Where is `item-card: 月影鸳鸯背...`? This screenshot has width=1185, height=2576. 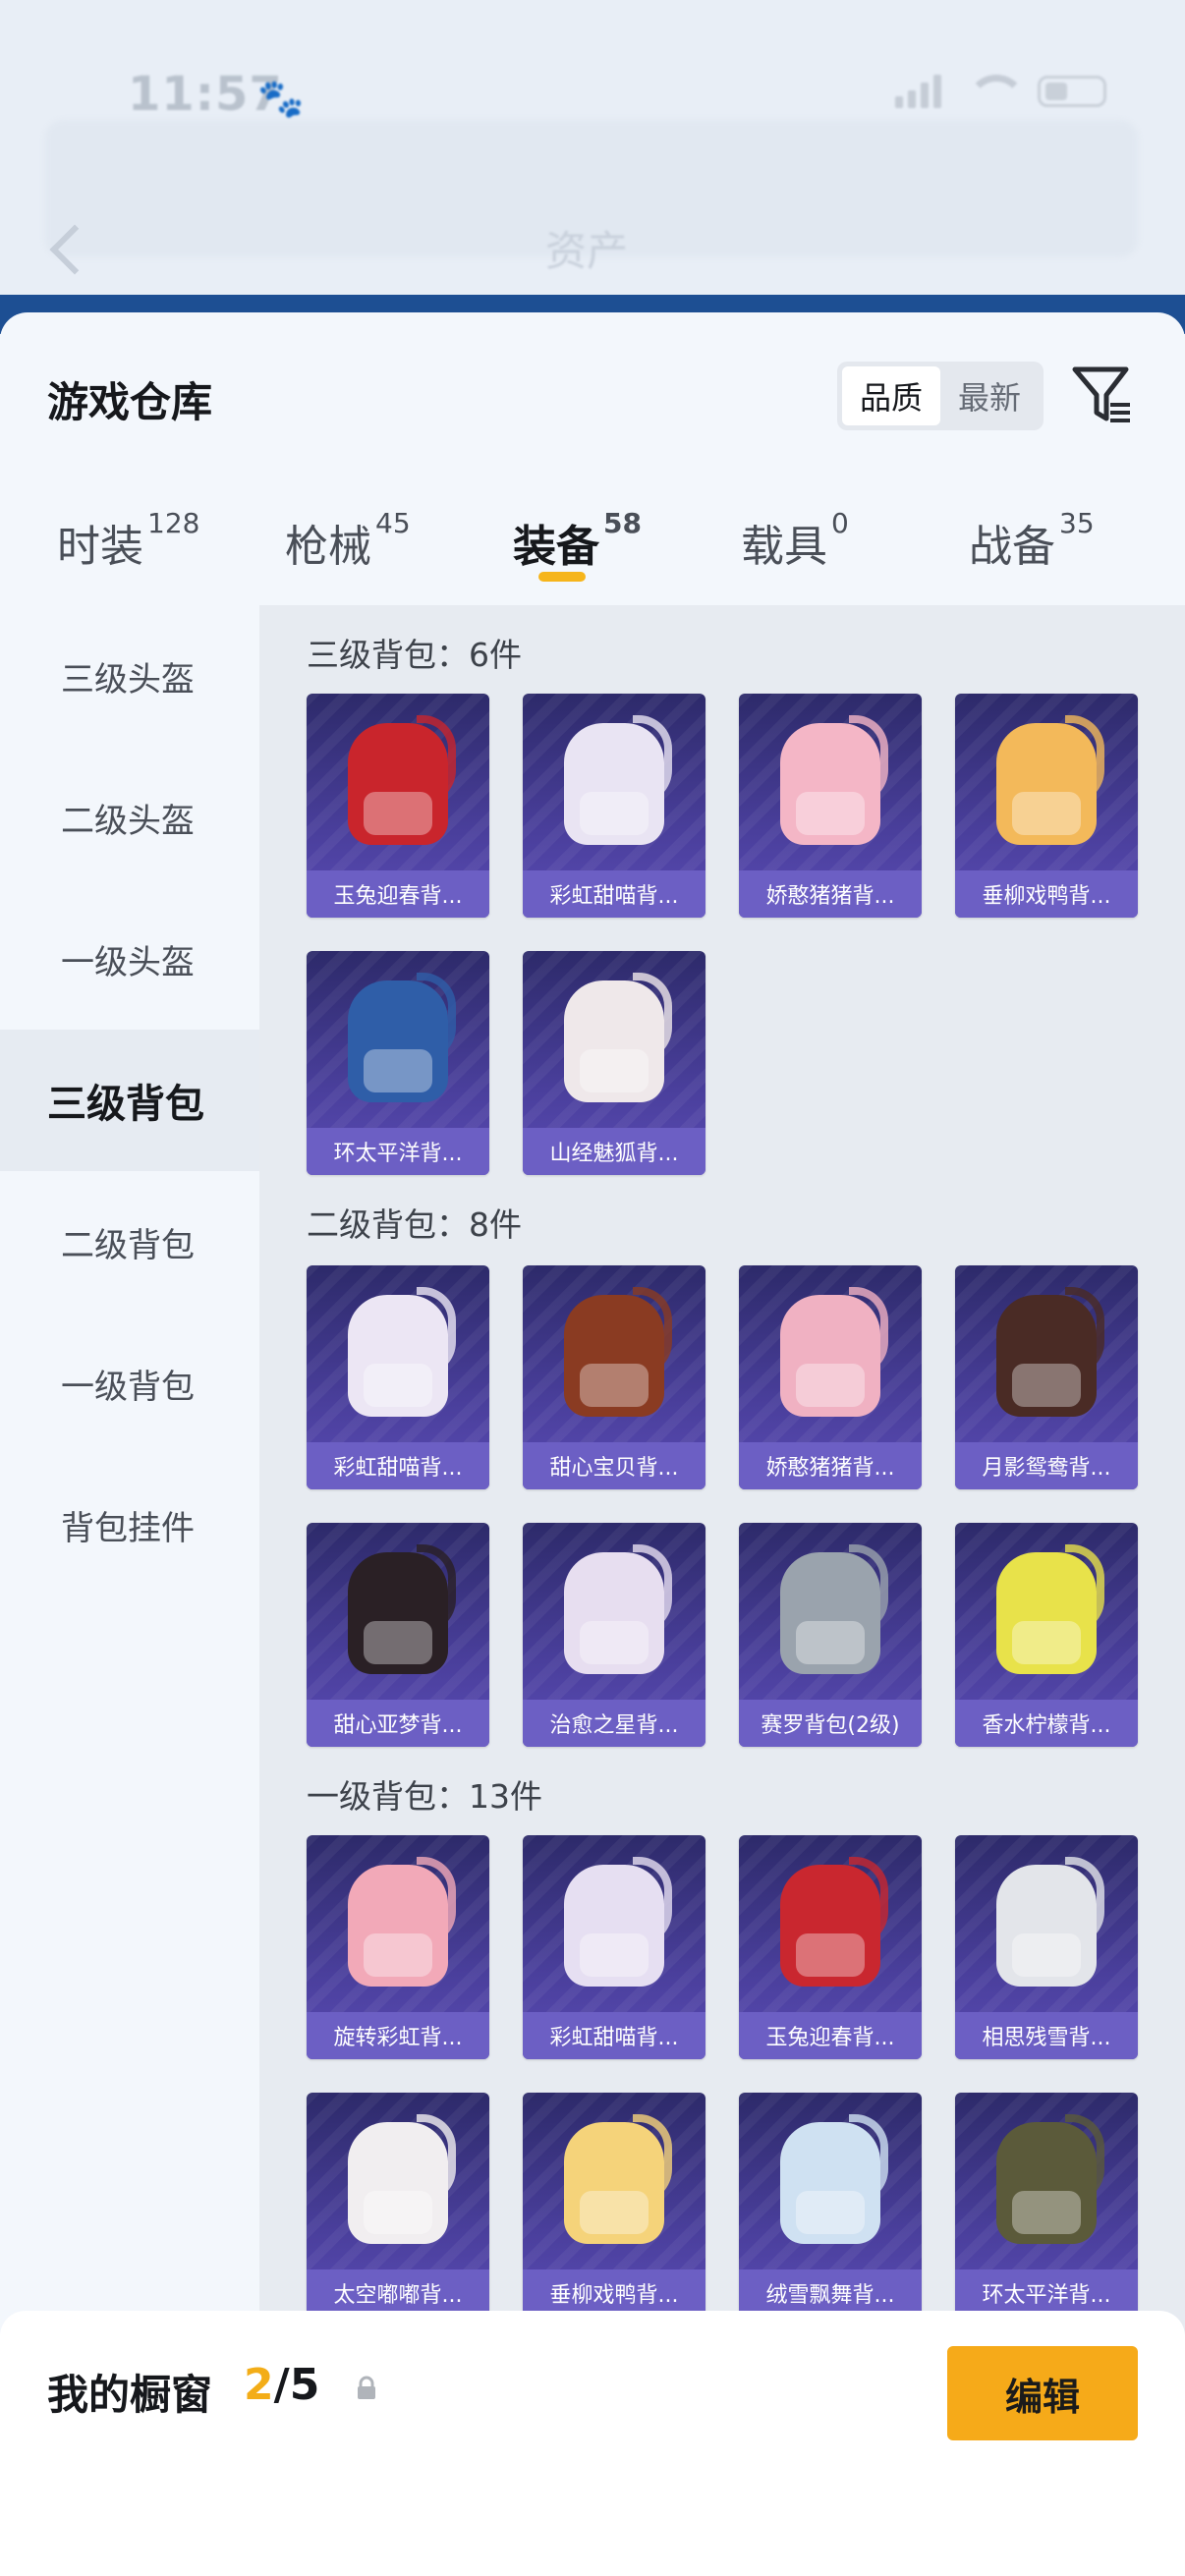
item-card: 月影鸳鸯背... is located at coordinates (1046, 1377).